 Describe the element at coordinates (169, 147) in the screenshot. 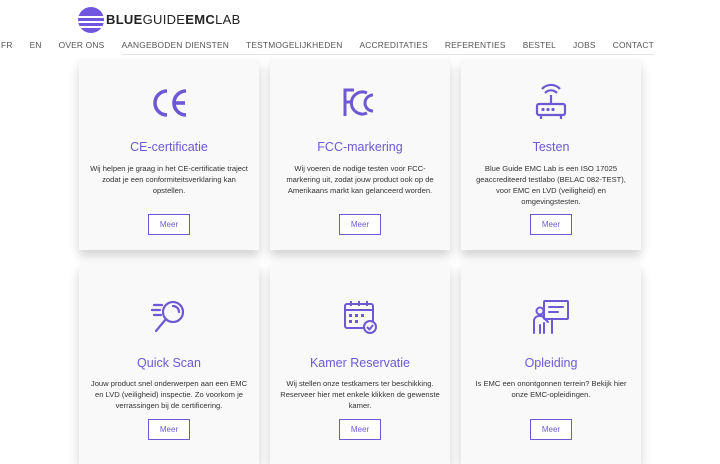

I see `card-title: CE-certificatie` at that location.